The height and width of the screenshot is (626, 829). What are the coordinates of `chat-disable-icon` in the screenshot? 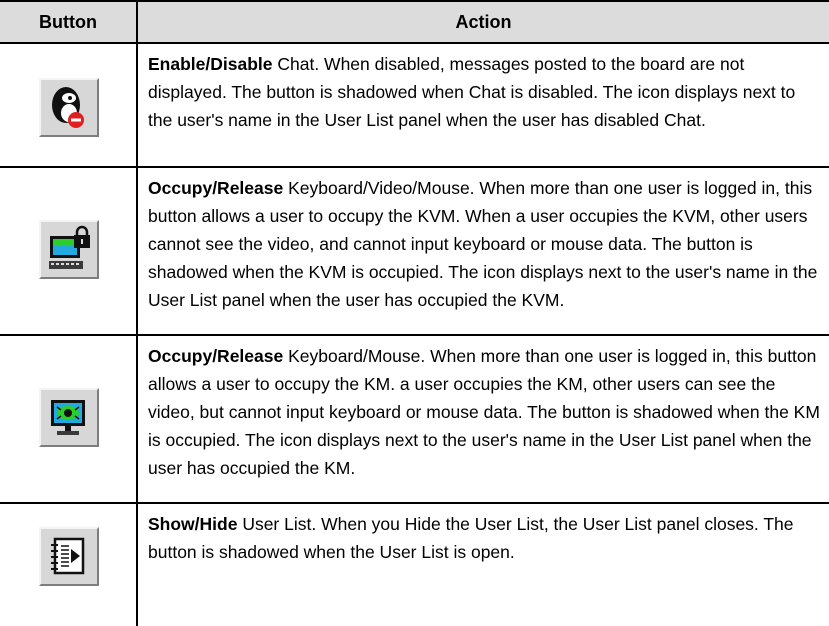 It's located at (68, 107).